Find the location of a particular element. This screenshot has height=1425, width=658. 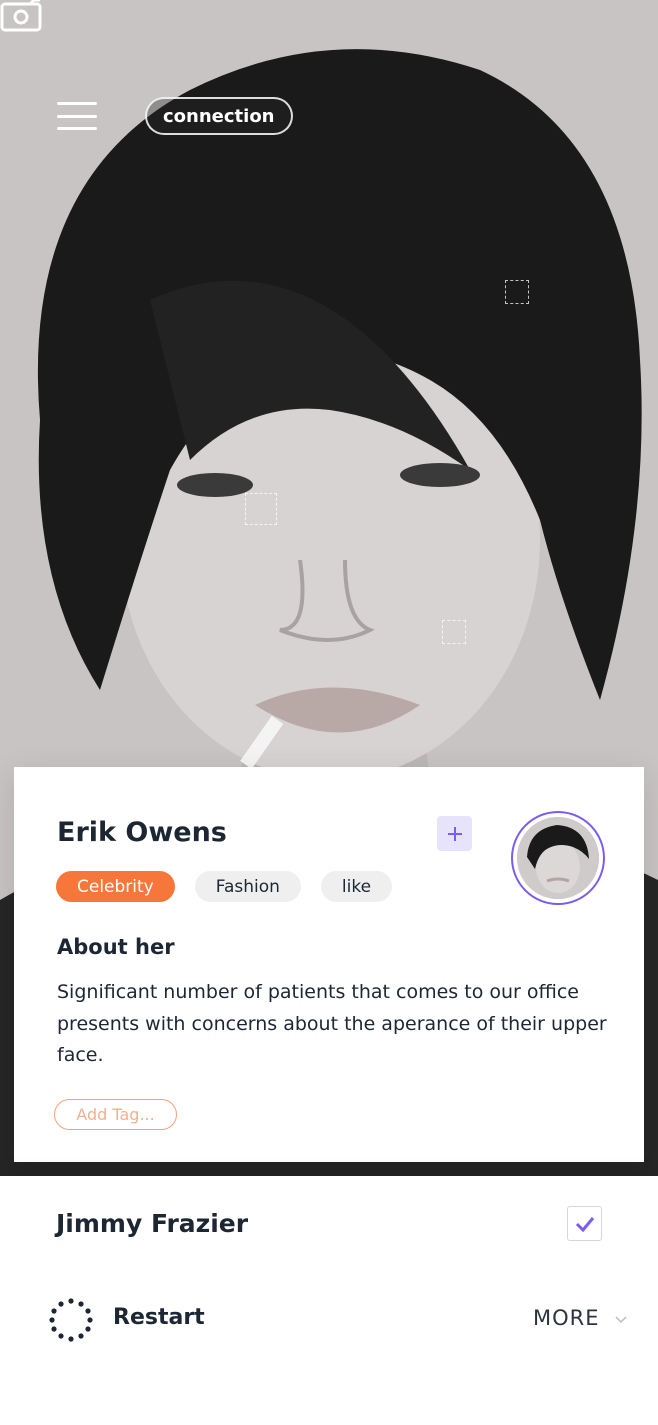

restart-button: Restart is located at coordinates (159, 1317).